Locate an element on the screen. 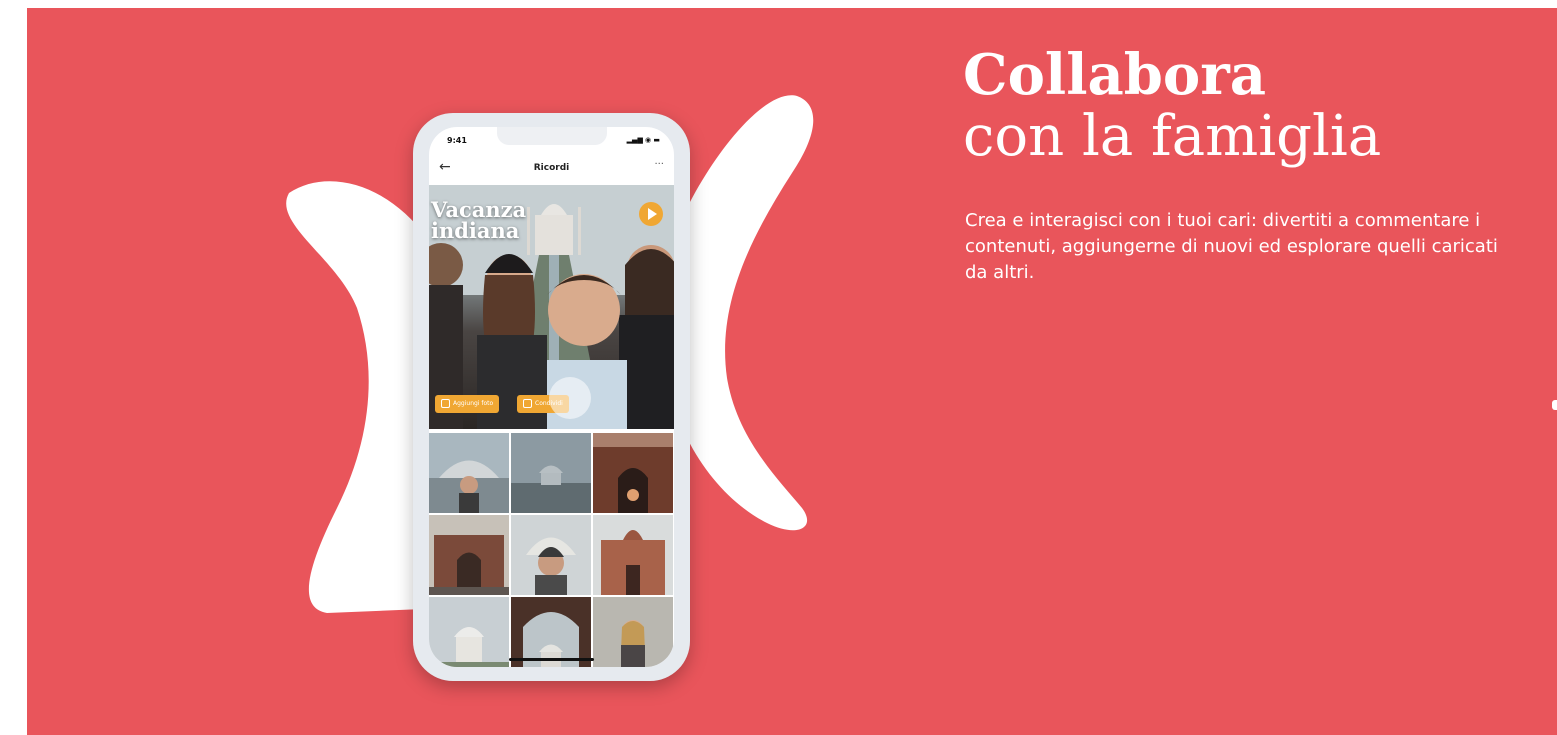 This screenshot has height=735, width=1557. signal-battery-icon: ▂▄▆ ◉ ▬ is located at coordinates (643, 140).